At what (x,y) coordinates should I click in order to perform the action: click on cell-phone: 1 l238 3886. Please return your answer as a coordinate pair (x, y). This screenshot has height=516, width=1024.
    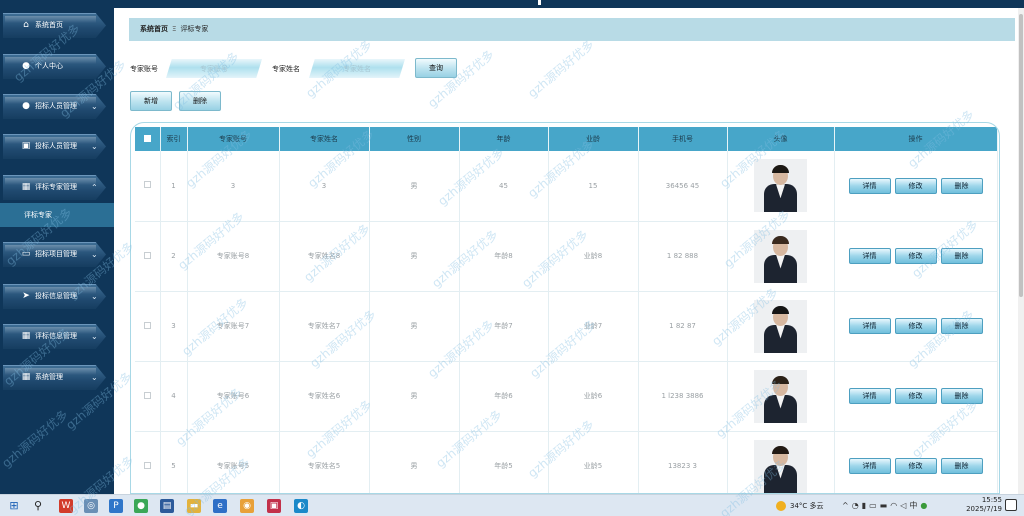
    Looking at the image, I should click on (683, 396).